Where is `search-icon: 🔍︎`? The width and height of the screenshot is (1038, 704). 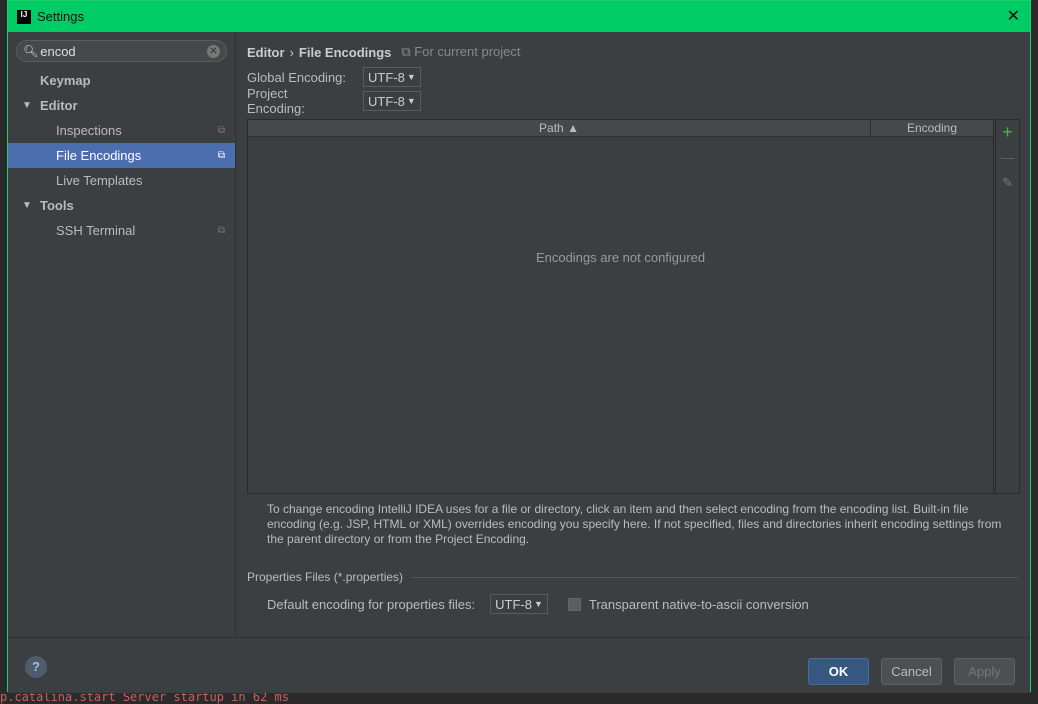
search-icon: 🔍︎ is located at coordinates (31, 51).